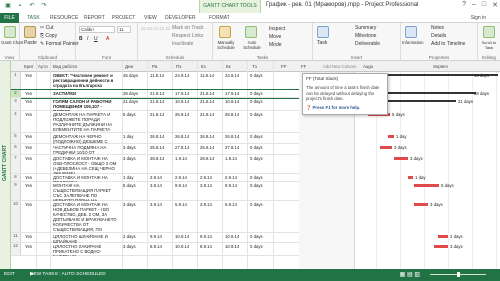  What do you see at coordinates (489, 32) in the screenshot?
I see `scroll-to-task-icon` at bounding box center [489, 32].